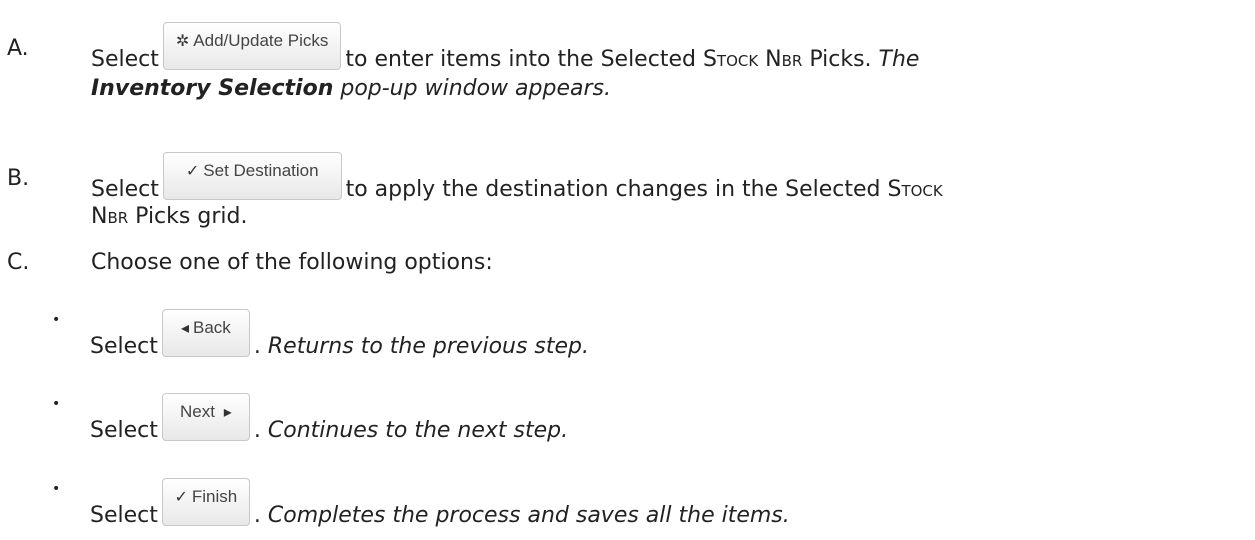 The width and height of the screenshot is (1255, 540). What do you see at coordinates (211, 327) in the screenshot?
I see `back-label: Back` at bounding box center [211, 327].